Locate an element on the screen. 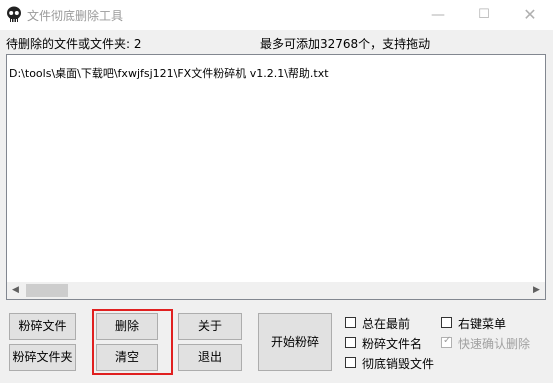  about-button: 关于 is located at coordinates (210, 326).